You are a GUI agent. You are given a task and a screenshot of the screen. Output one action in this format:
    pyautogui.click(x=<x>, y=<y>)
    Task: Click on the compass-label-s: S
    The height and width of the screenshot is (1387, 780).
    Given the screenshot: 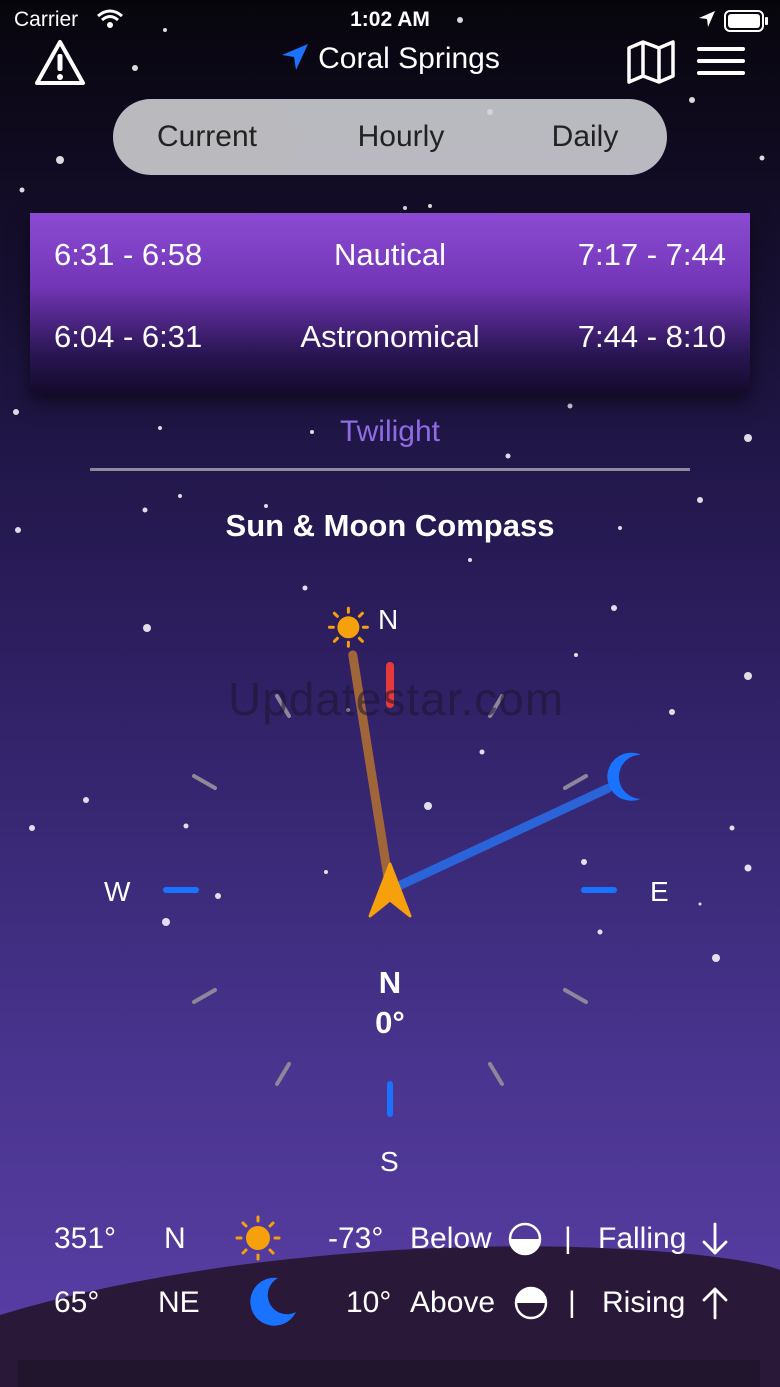 What is the action you would take?
    pyautogui.click(x=389, y=1161)
    